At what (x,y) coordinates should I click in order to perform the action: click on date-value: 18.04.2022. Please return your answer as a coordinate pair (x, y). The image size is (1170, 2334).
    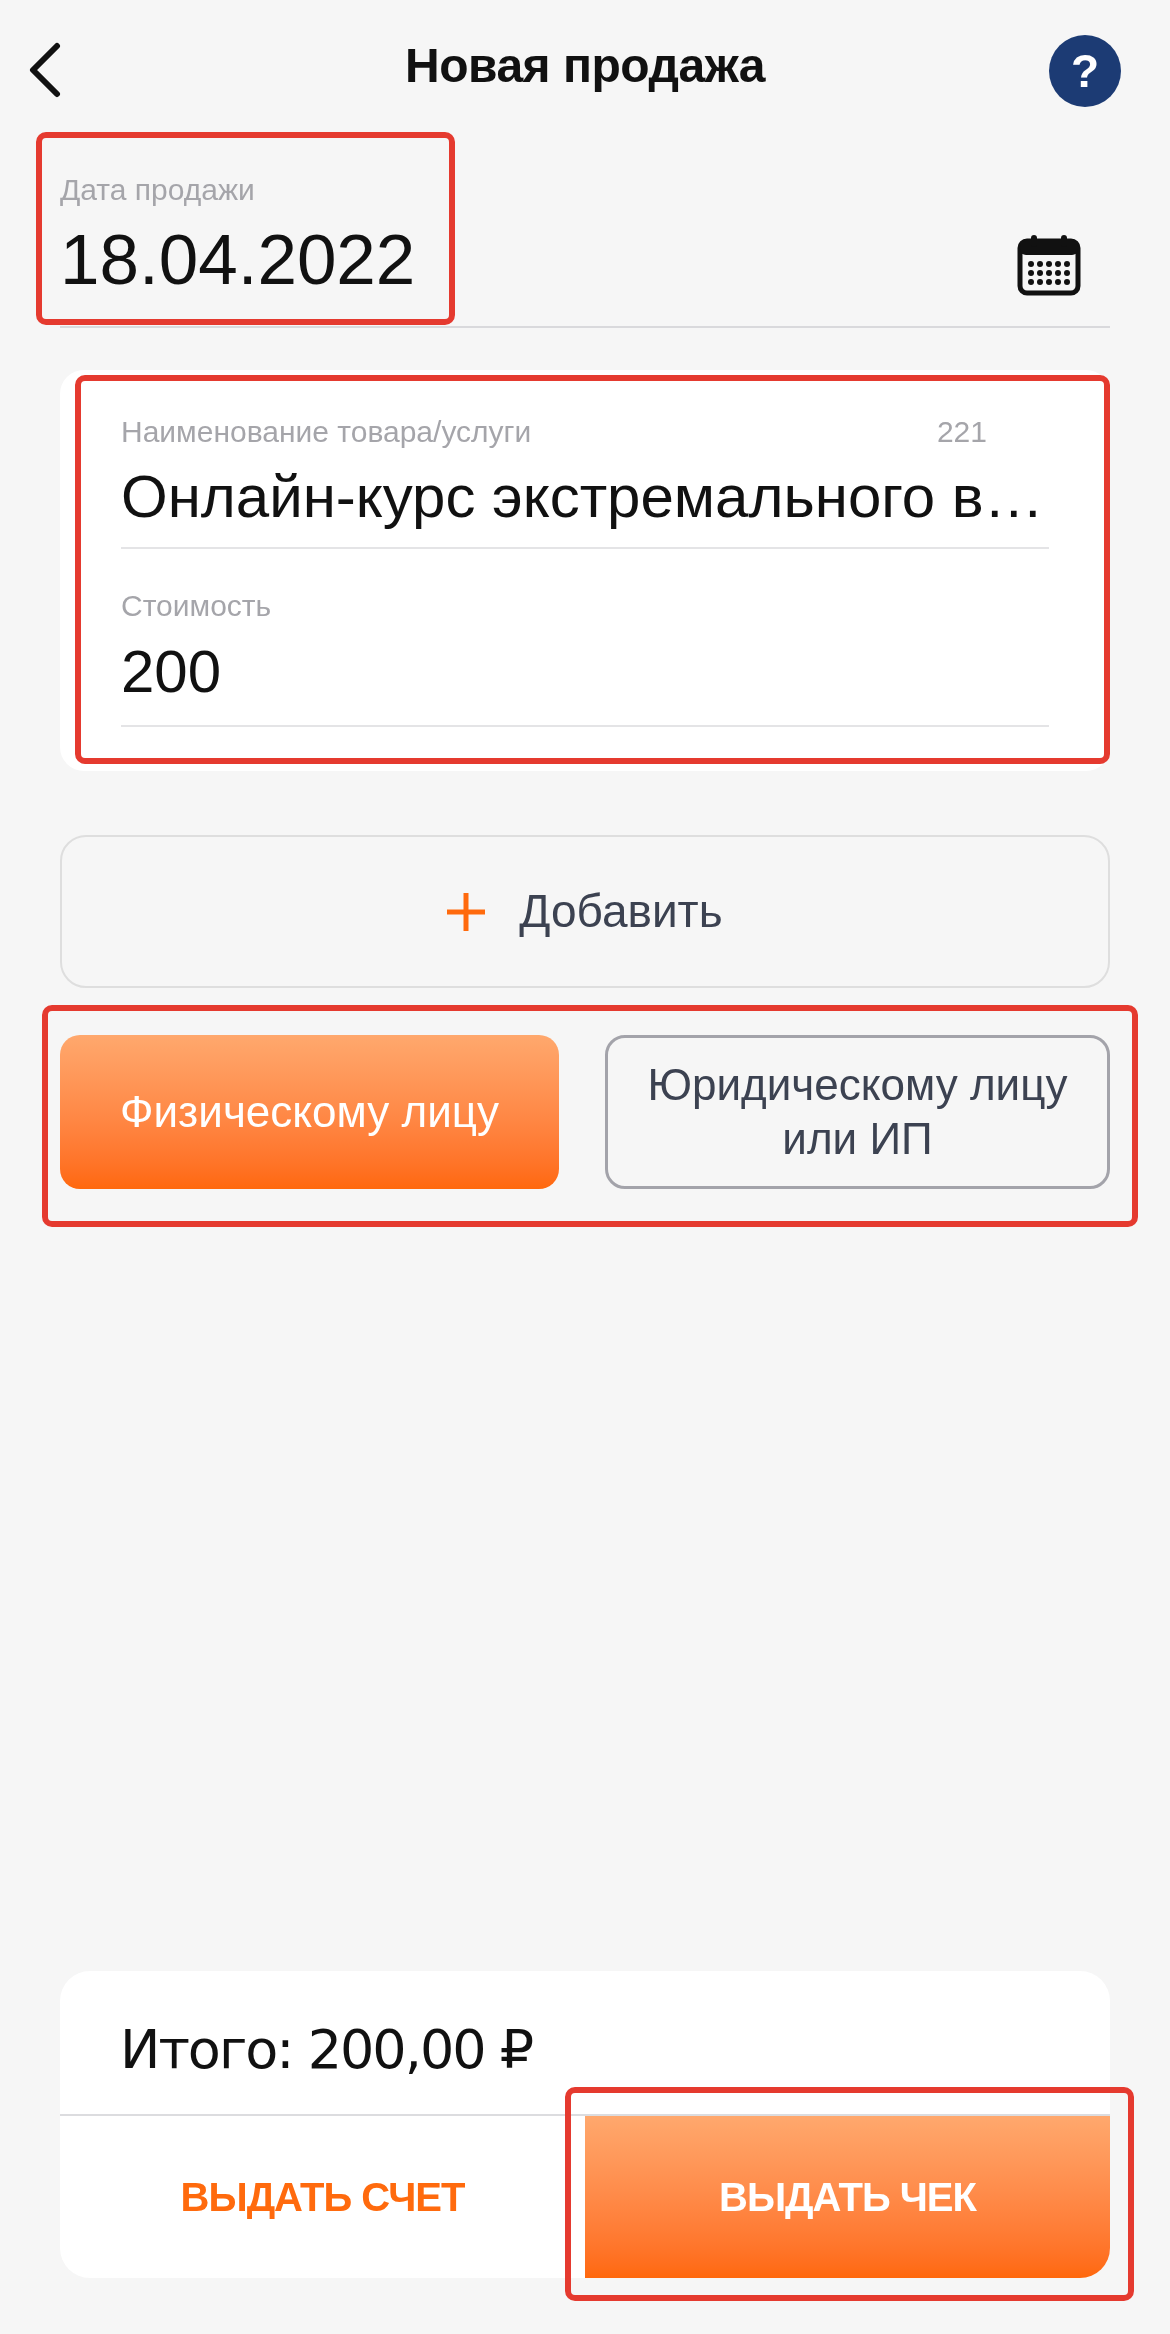
    Looking at the image, I should click on (238, 260).